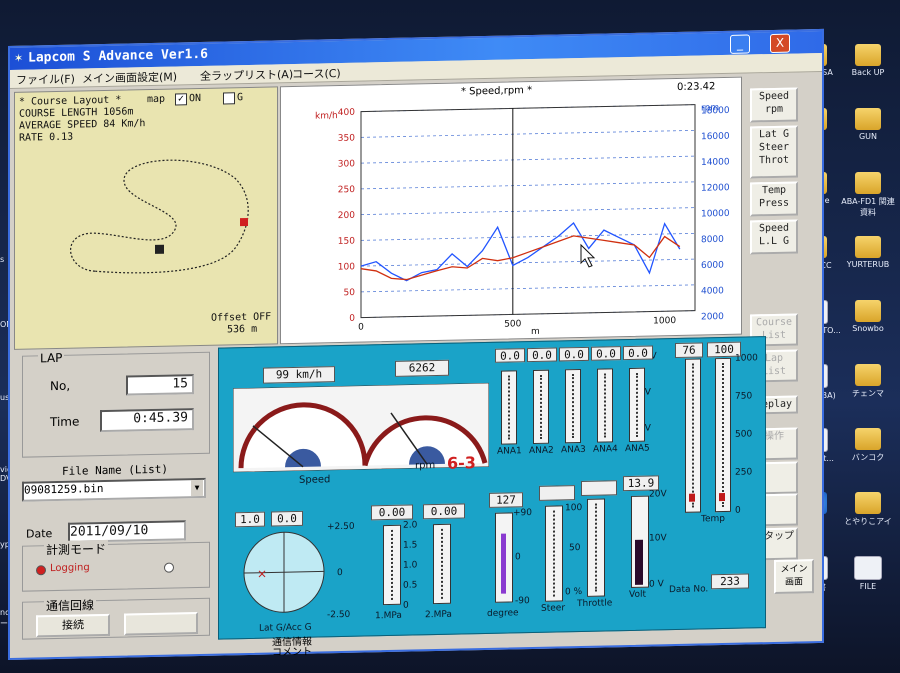 The width and height of the screenshot is (900, 673). Describe the element at coordinates (161, 624) in the screenshot. I see `disconnect-button` at that location.